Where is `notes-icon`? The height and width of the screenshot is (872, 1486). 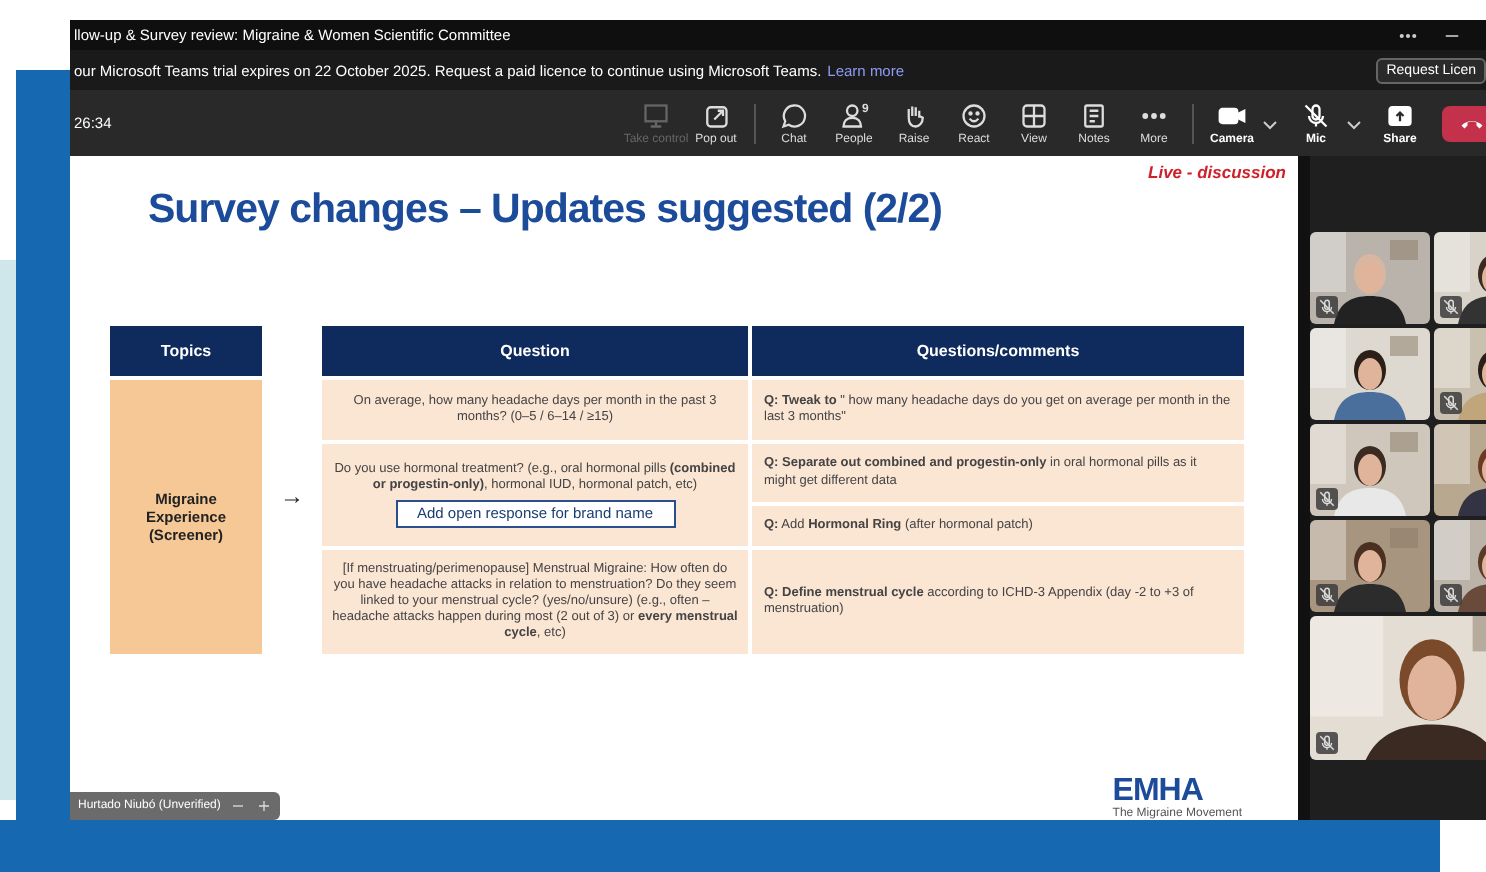 notes-icon is located at coordinates (1094, 115).